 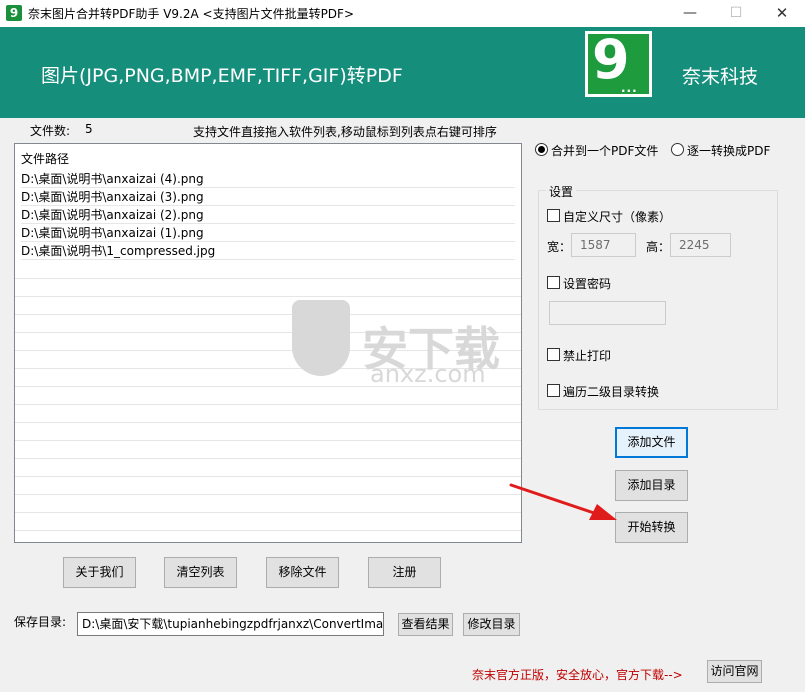 I want to click on list-item: D:\桌面\说明书\1_compressed.jpg, so click(x=268, y=251).